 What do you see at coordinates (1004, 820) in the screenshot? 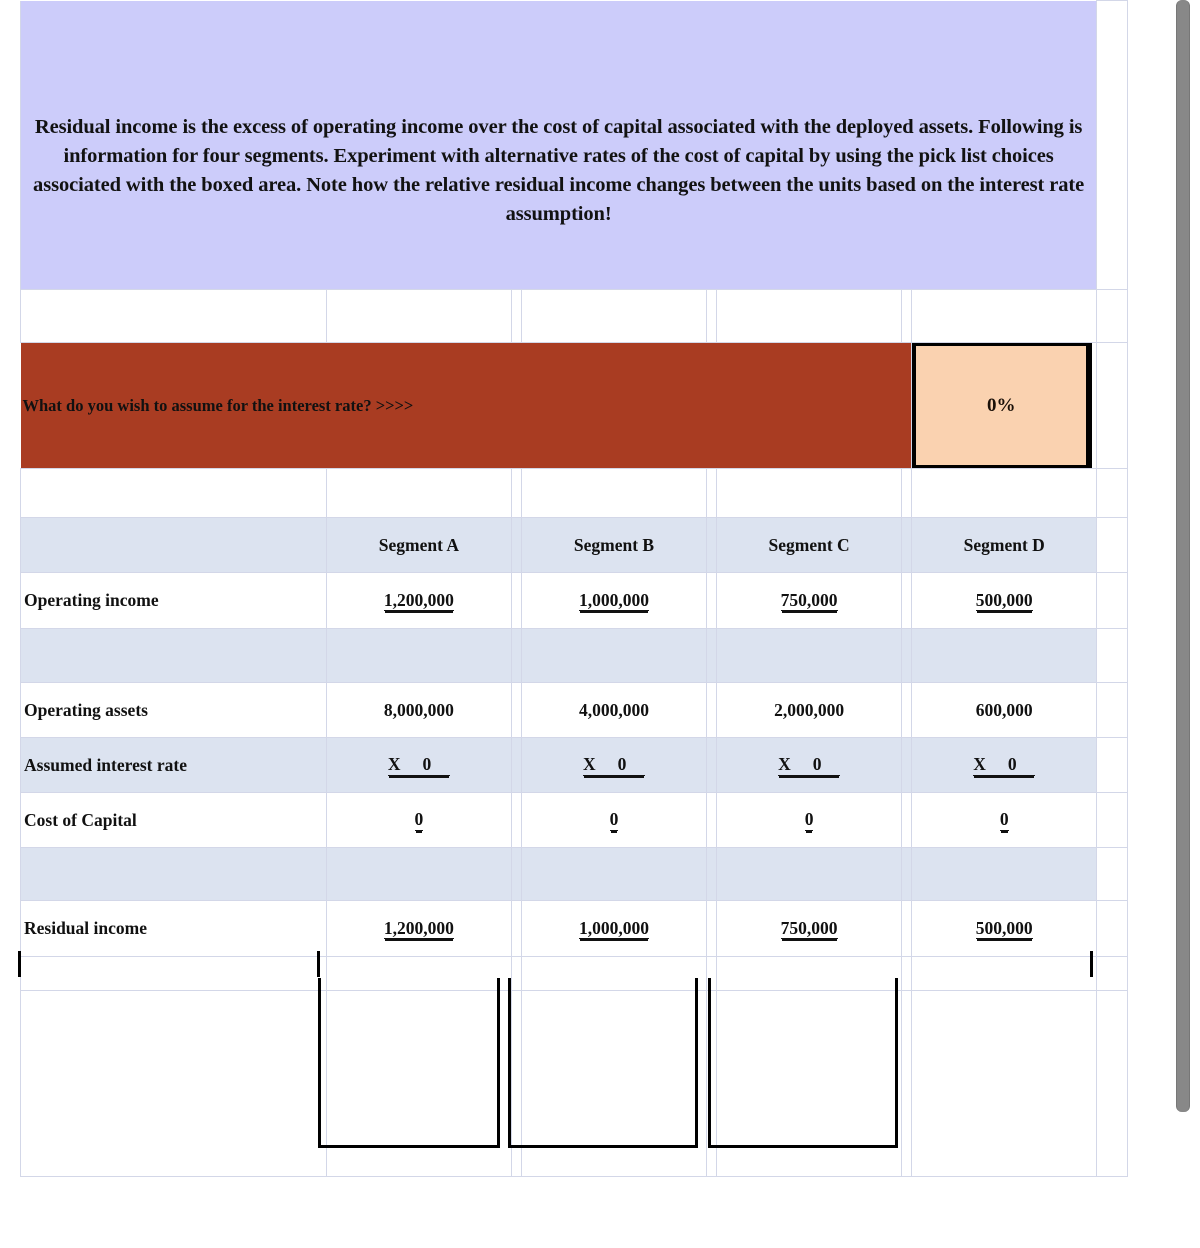
I see `cell-cost-of-capital-d: 0` at bounding box center [1004, 820].